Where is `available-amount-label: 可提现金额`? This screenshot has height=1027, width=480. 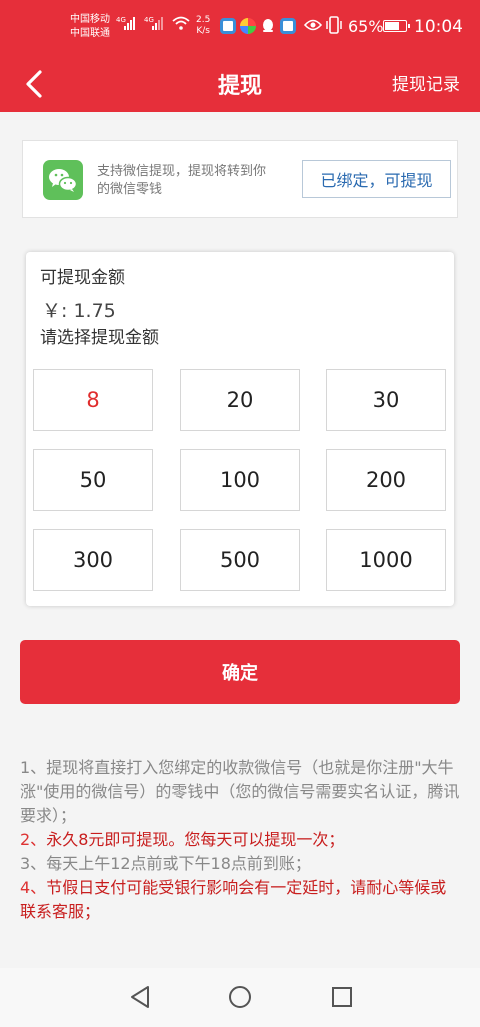 available-amount-label: 可提现金额 is located at coordinates (82, 278).